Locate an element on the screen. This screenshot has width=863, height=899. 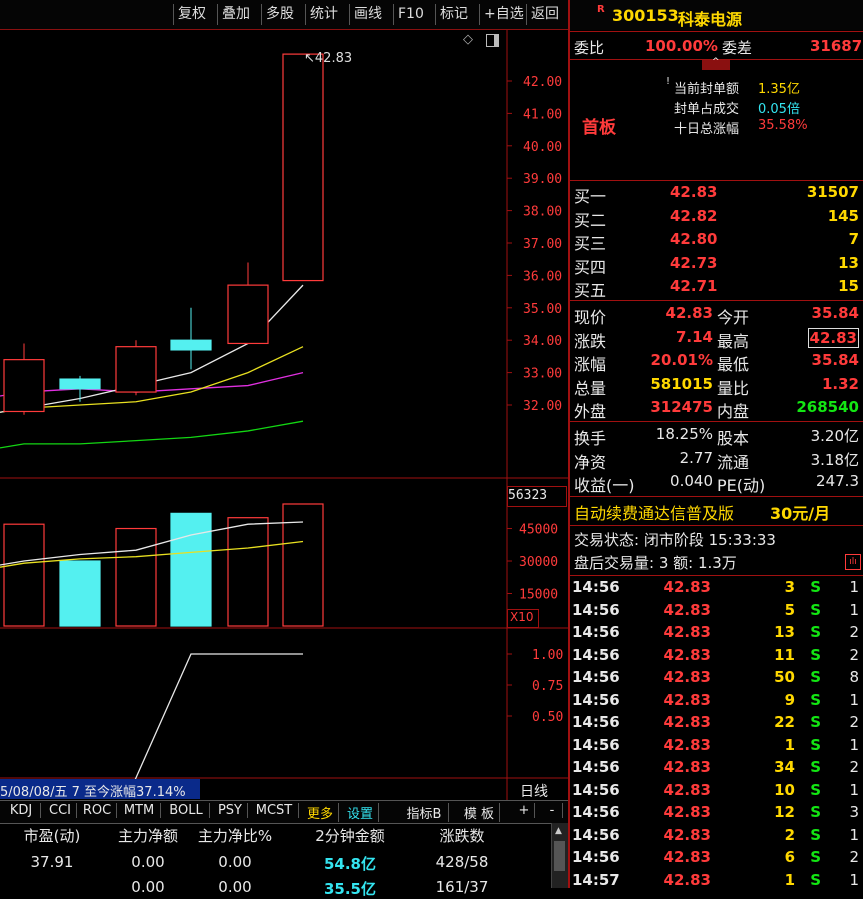
ten-day-gain-value: 35.58% is located at coordinates (783, 125).